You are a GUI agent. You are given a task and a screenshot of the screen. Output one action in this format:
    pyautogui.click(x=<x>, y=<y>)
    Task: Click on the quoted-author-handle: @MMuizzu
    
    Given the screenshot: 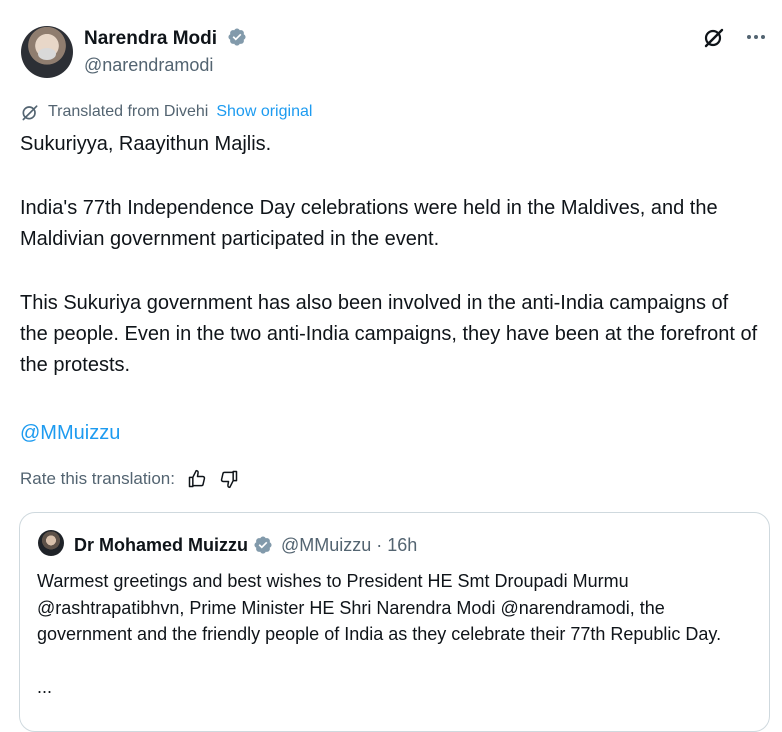 What is the action you would take?
    pyautogui.click(x=326, y=545)
    